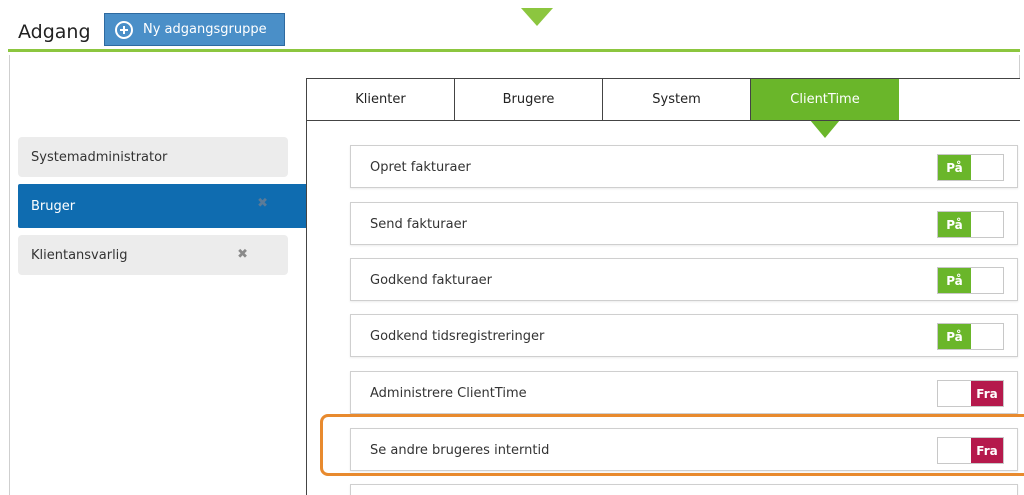  Describe the element at coordinates (124, 29) in the screenshot. I see `plus-circle-icon` at that location.